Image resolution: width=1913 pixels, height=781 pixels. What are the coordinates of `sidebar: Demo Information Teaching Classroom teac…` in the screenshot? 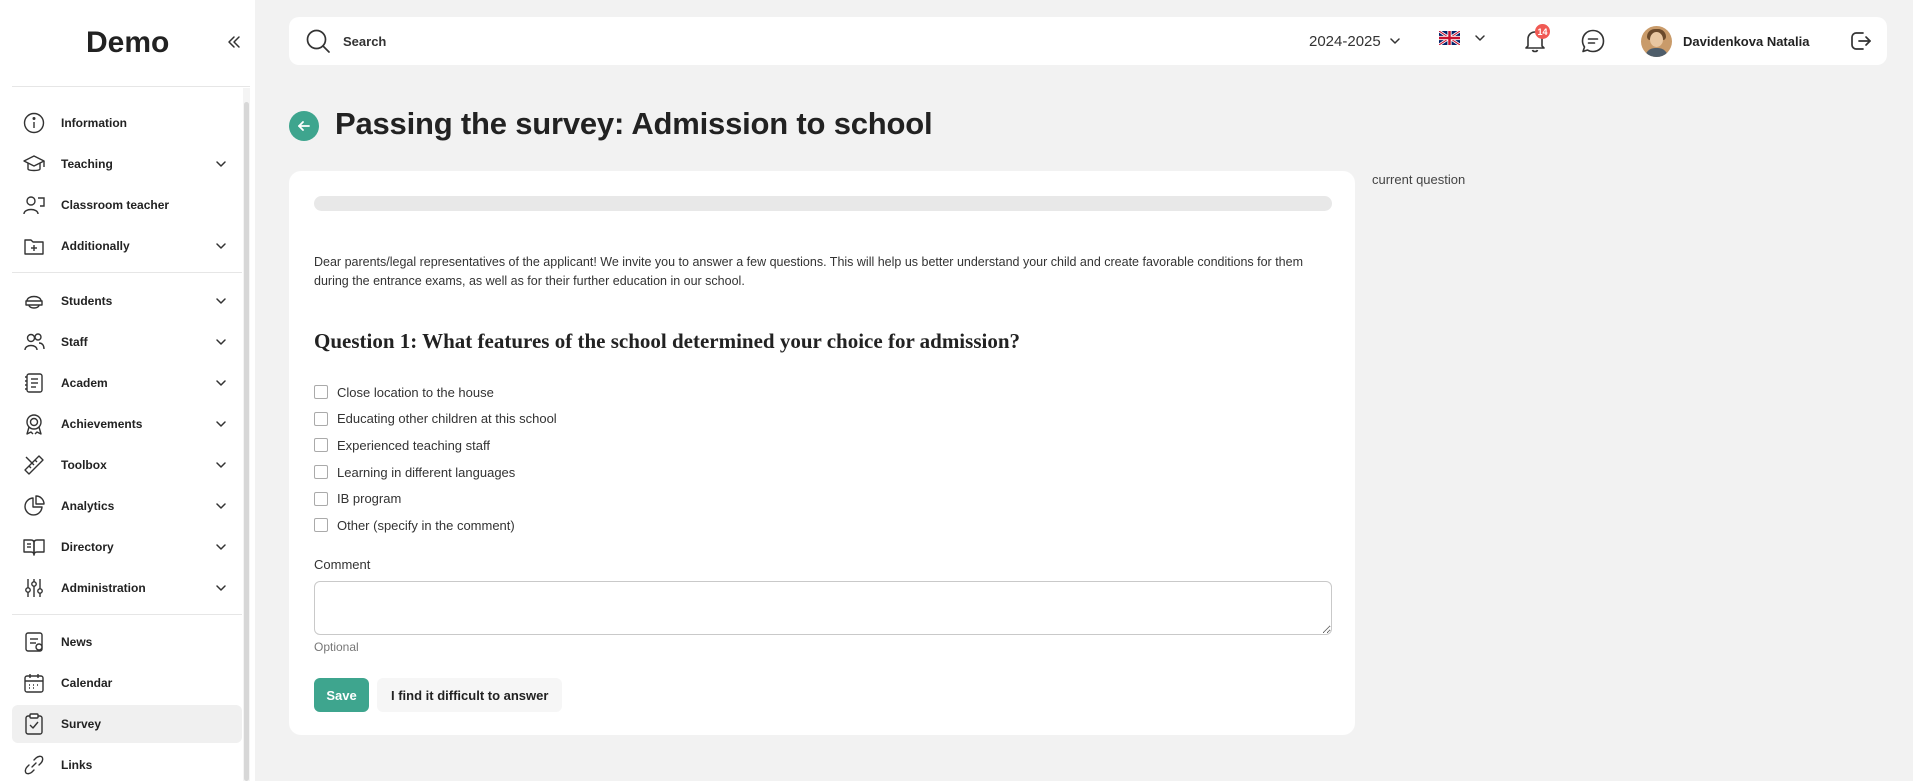 It's located at (127, 390).